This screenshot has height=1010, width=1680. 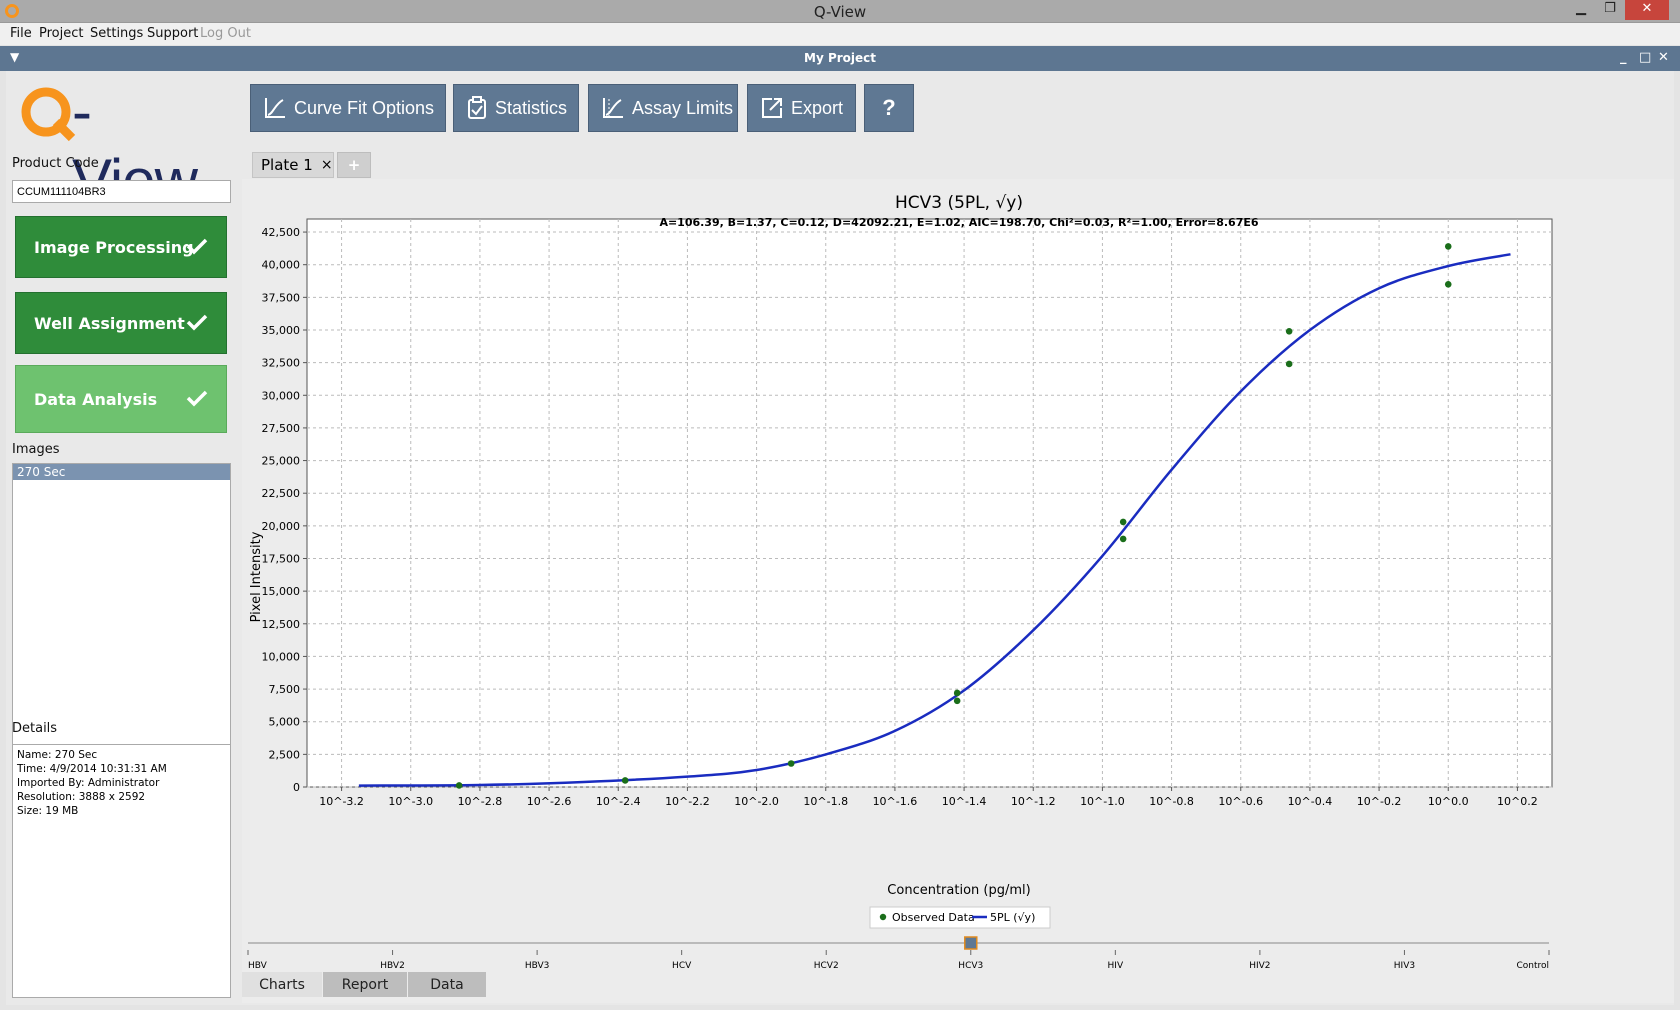 I want to click on y-tick-label: 17,500, so click(x=281, y=558).